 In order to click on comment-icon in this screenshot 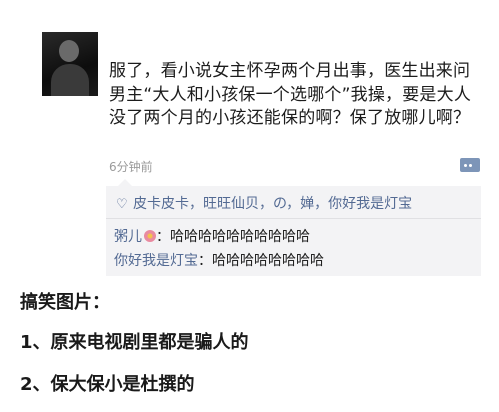, I will do `click(470, 165)`.